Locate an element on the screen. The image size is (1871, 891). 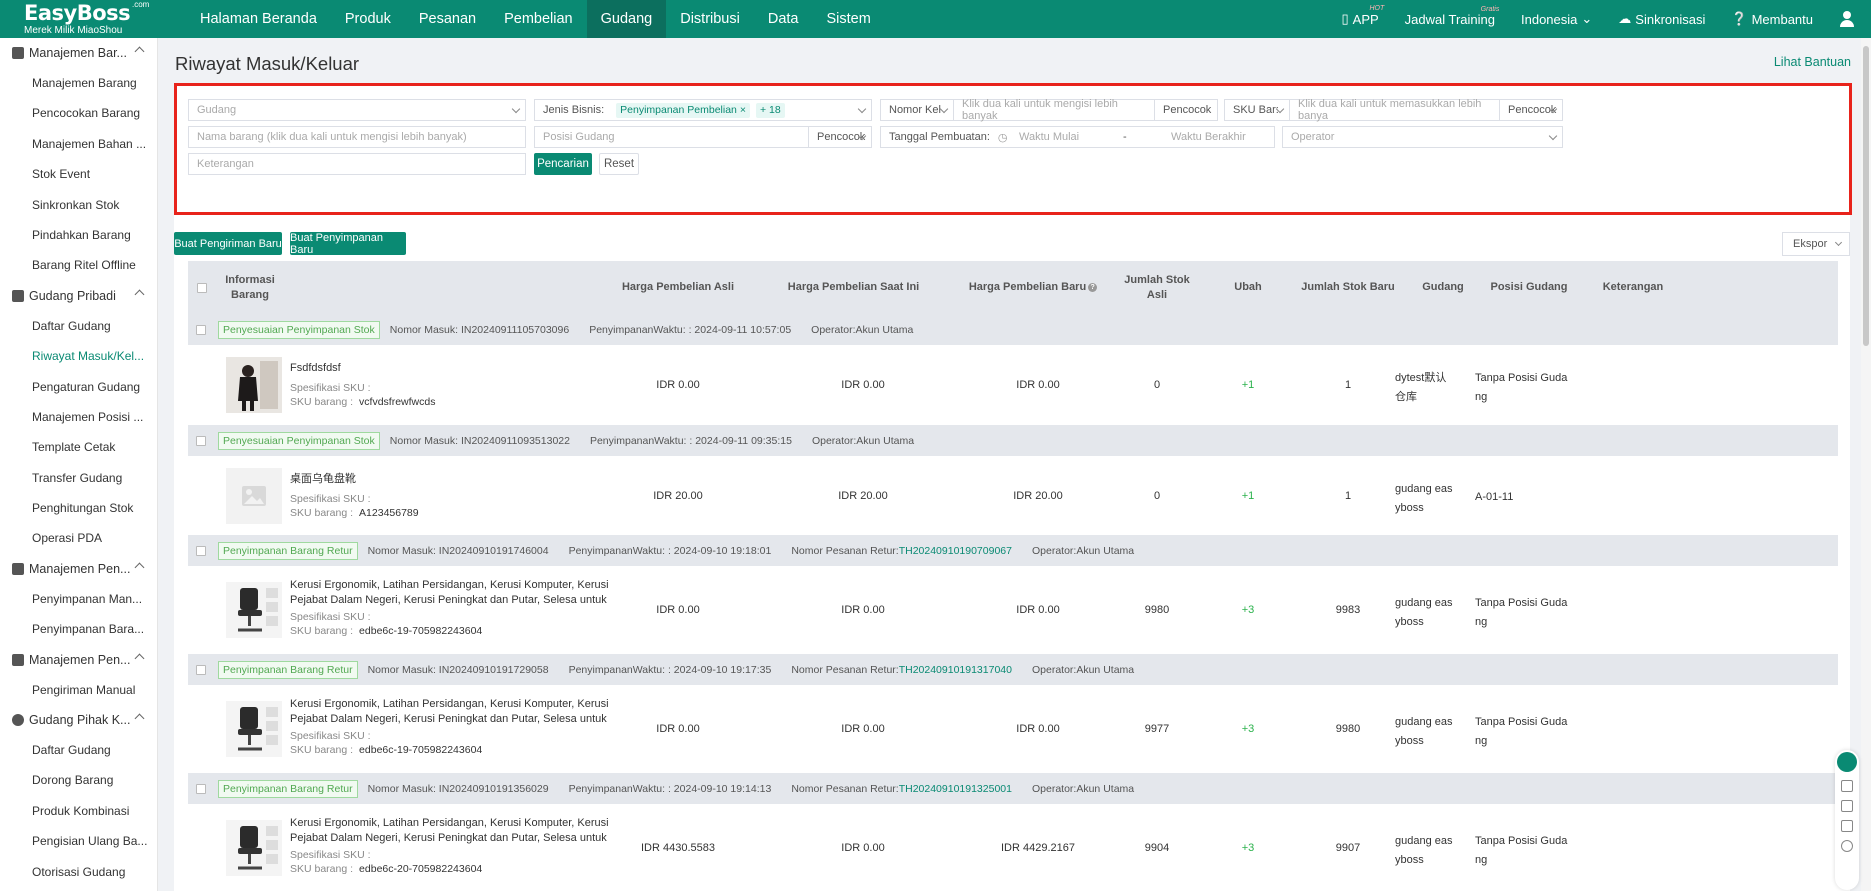
training-link: Jadwal Training Gratis is located at coordinates (1452, 16).